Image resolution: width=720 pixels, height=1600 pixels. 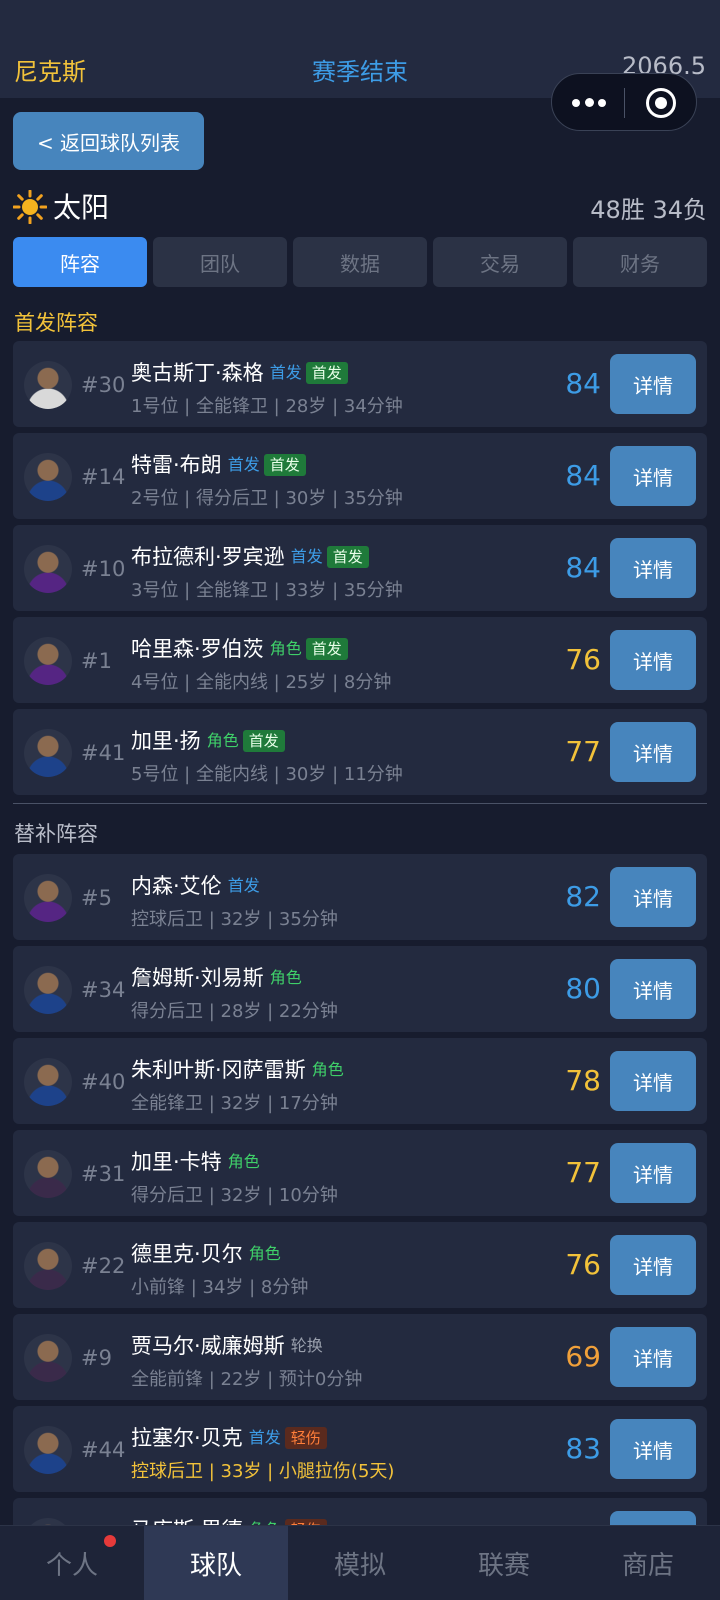 What do you see at coordinates (208, 1346) in the screenshot?
I see `player-name: 贾马尔·威廉姆斯` at bounding box center [208, 1346].